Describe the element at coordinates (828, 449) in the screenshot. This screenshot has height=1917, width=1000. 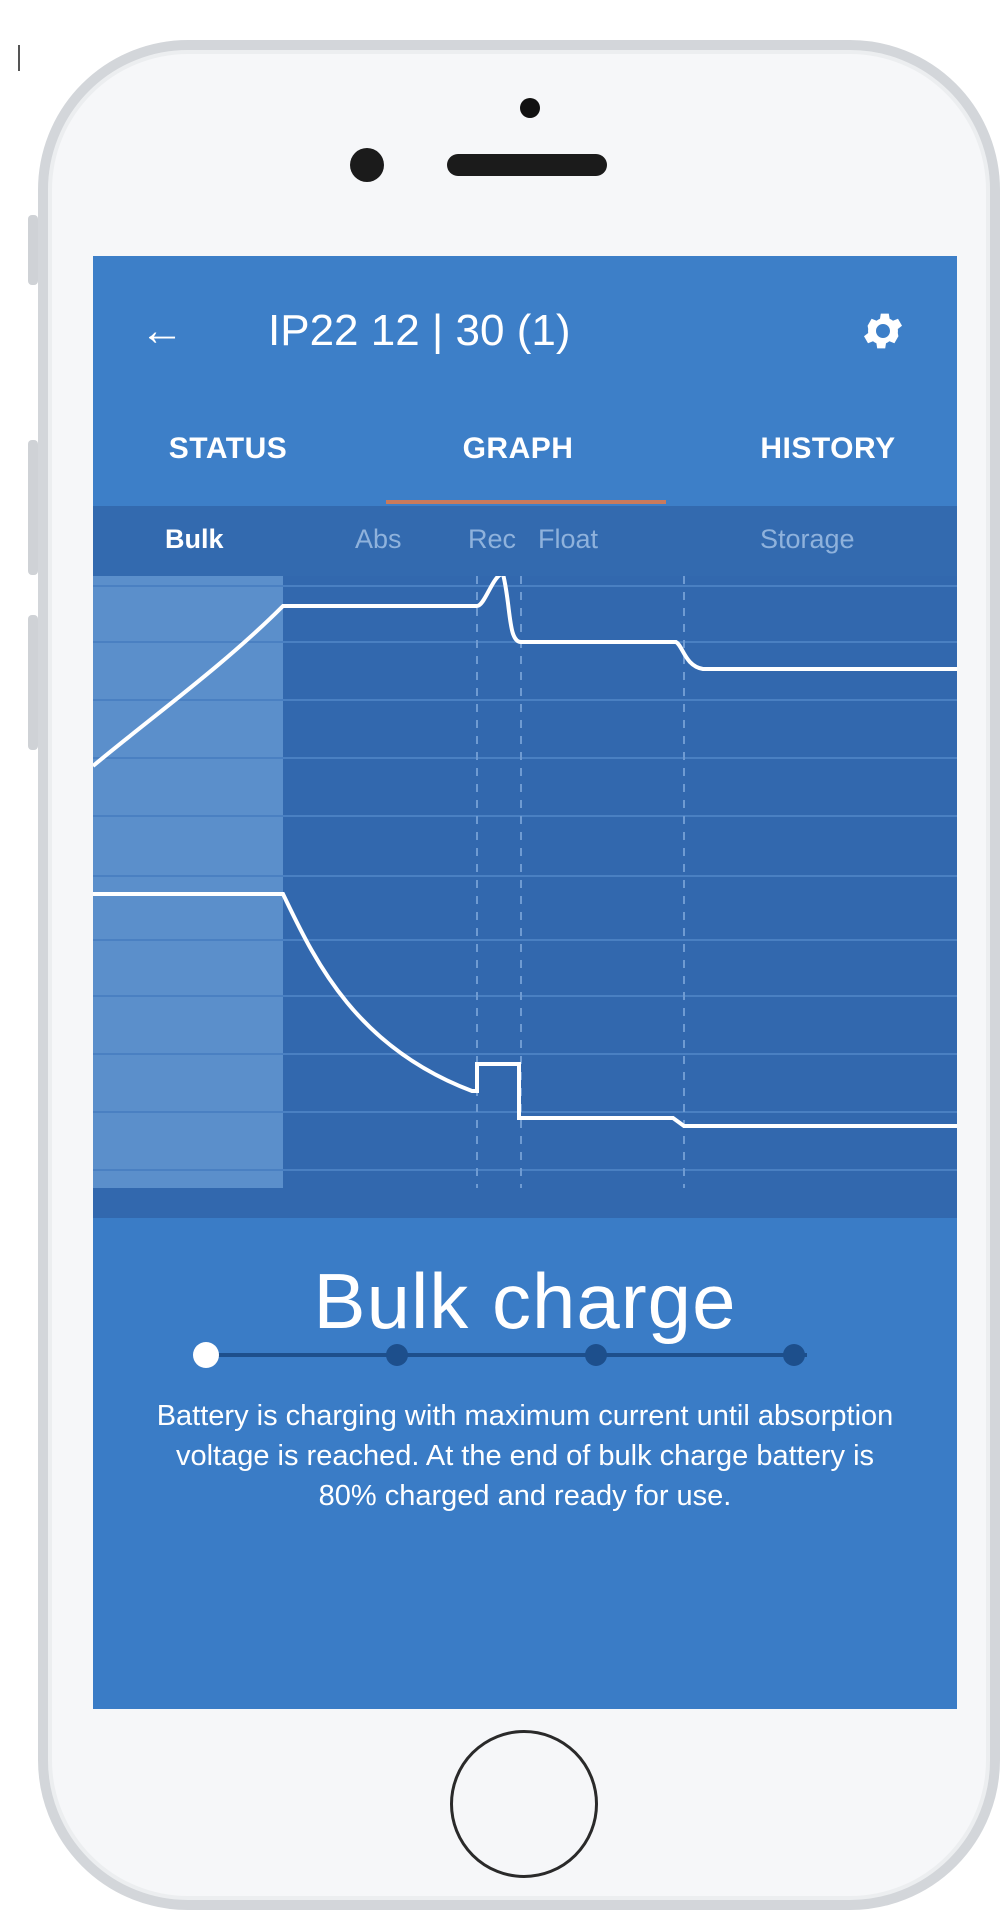
I see `tab-history: HISTORY` at that location.